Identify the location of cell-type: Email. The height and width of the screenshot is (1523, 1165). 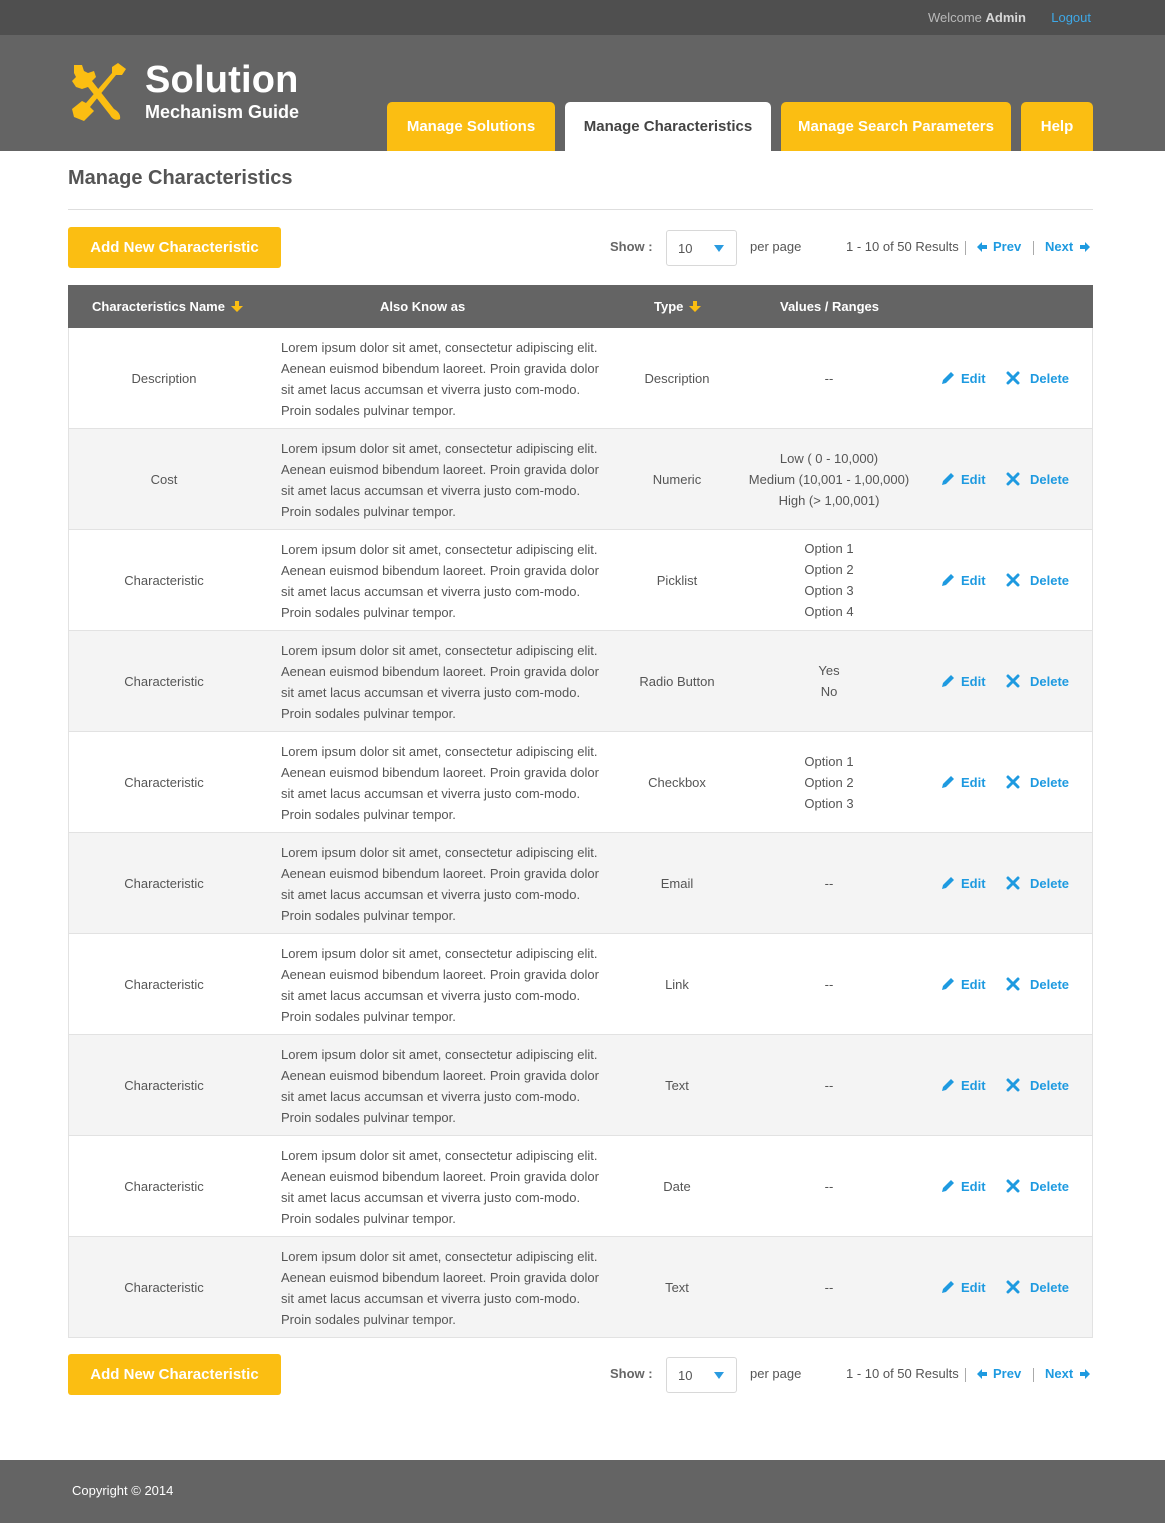
(677, 883).